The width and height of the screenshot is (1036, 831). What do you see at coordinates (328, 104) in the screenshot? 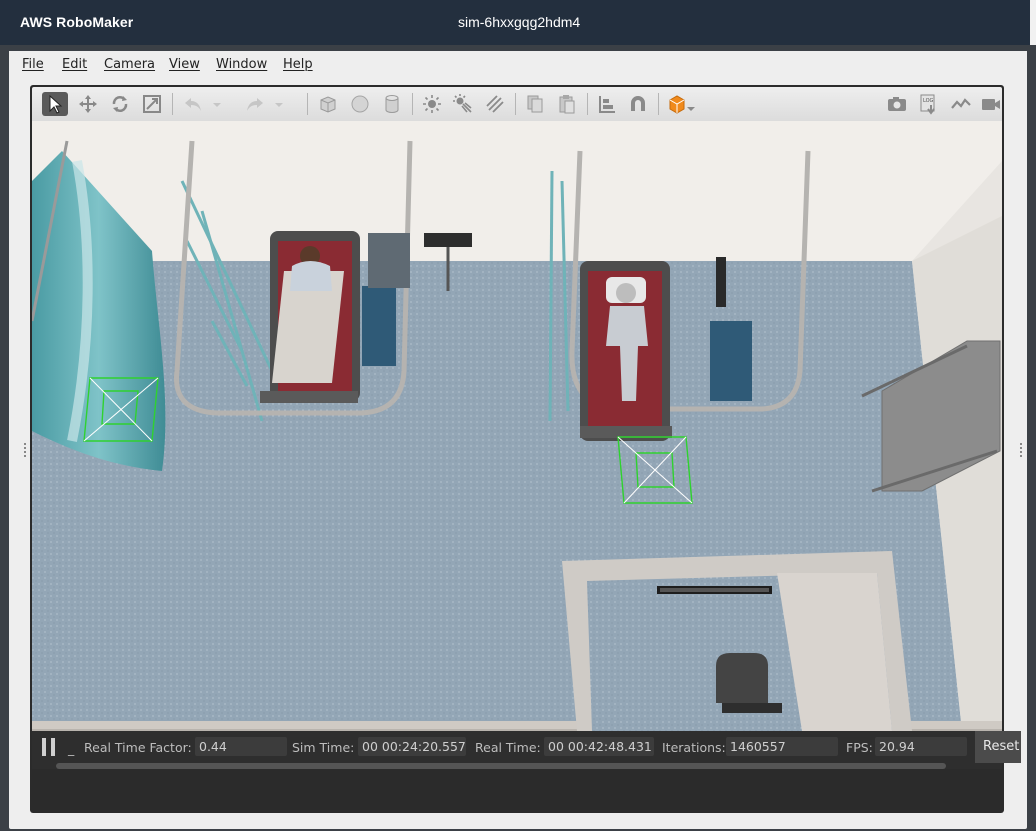
I see `box-shape-icon` at bounding box center [328, 104].